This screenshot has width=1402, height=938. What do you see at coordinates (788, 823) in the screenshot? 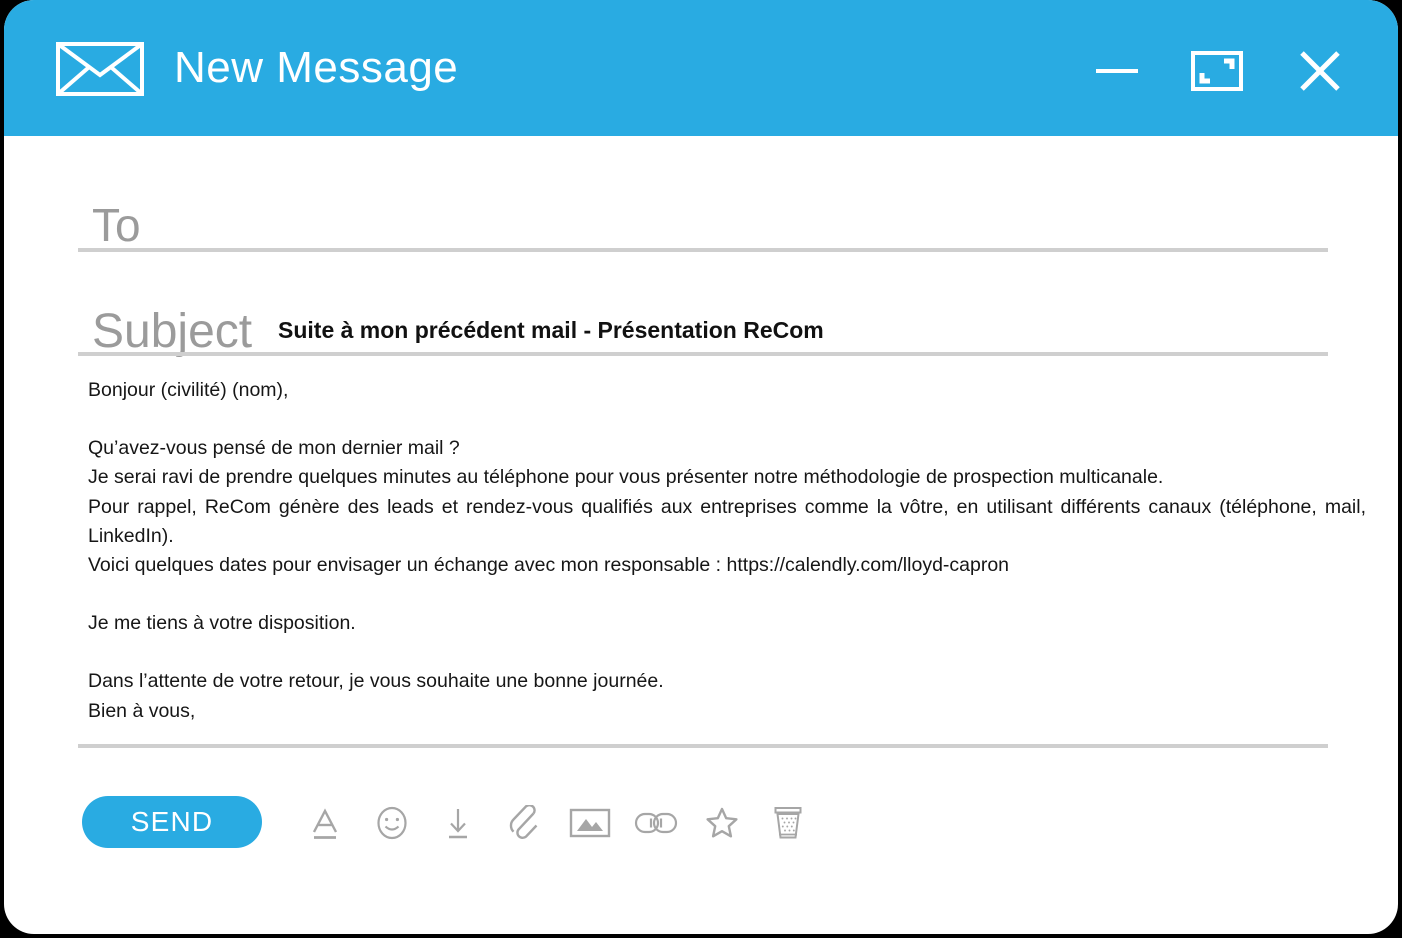
I see `discard-draft-icon` at bounding box center [788, 823].